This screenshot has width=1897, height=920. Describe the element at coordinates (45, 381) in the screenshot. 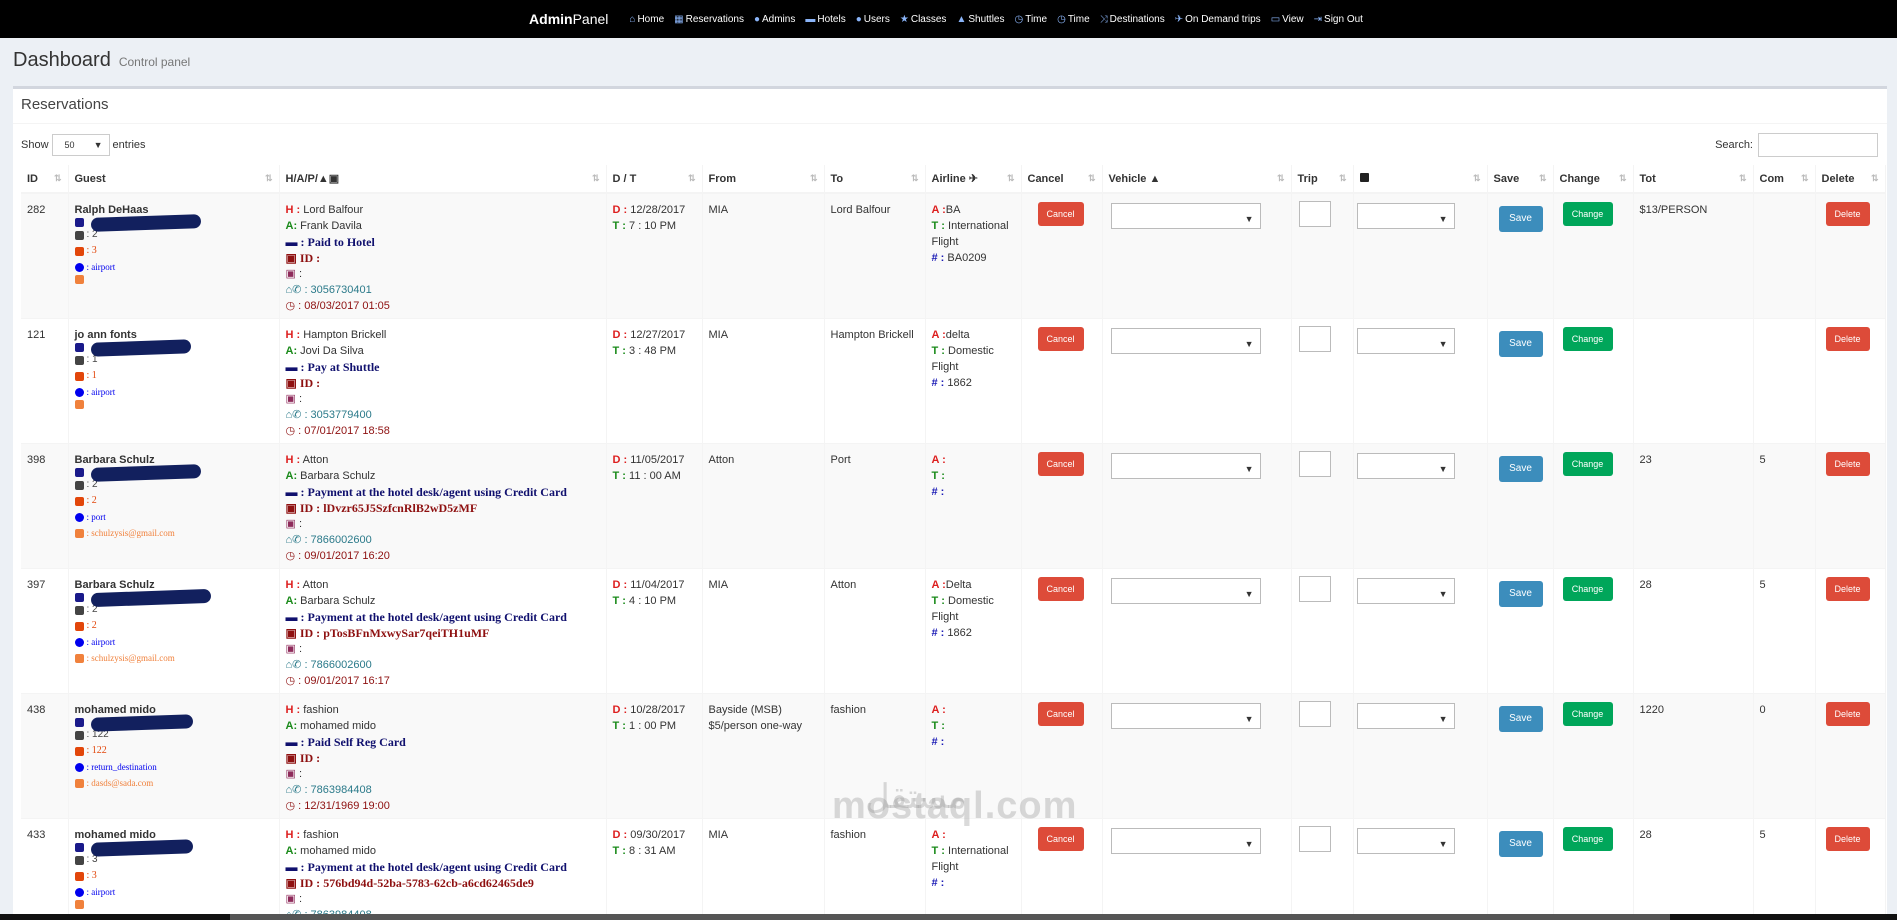

I see `cell-id: 121` at that location.